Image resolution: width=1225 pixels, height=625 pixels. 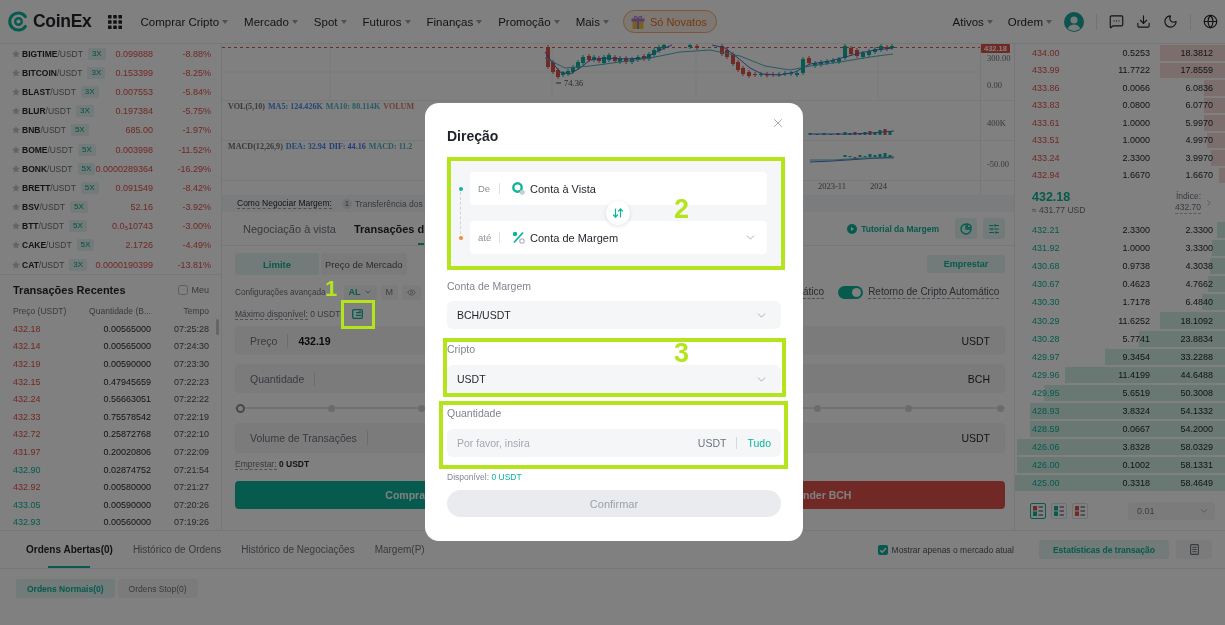 I want to click on layout-button, so click(x=1038, y=511).